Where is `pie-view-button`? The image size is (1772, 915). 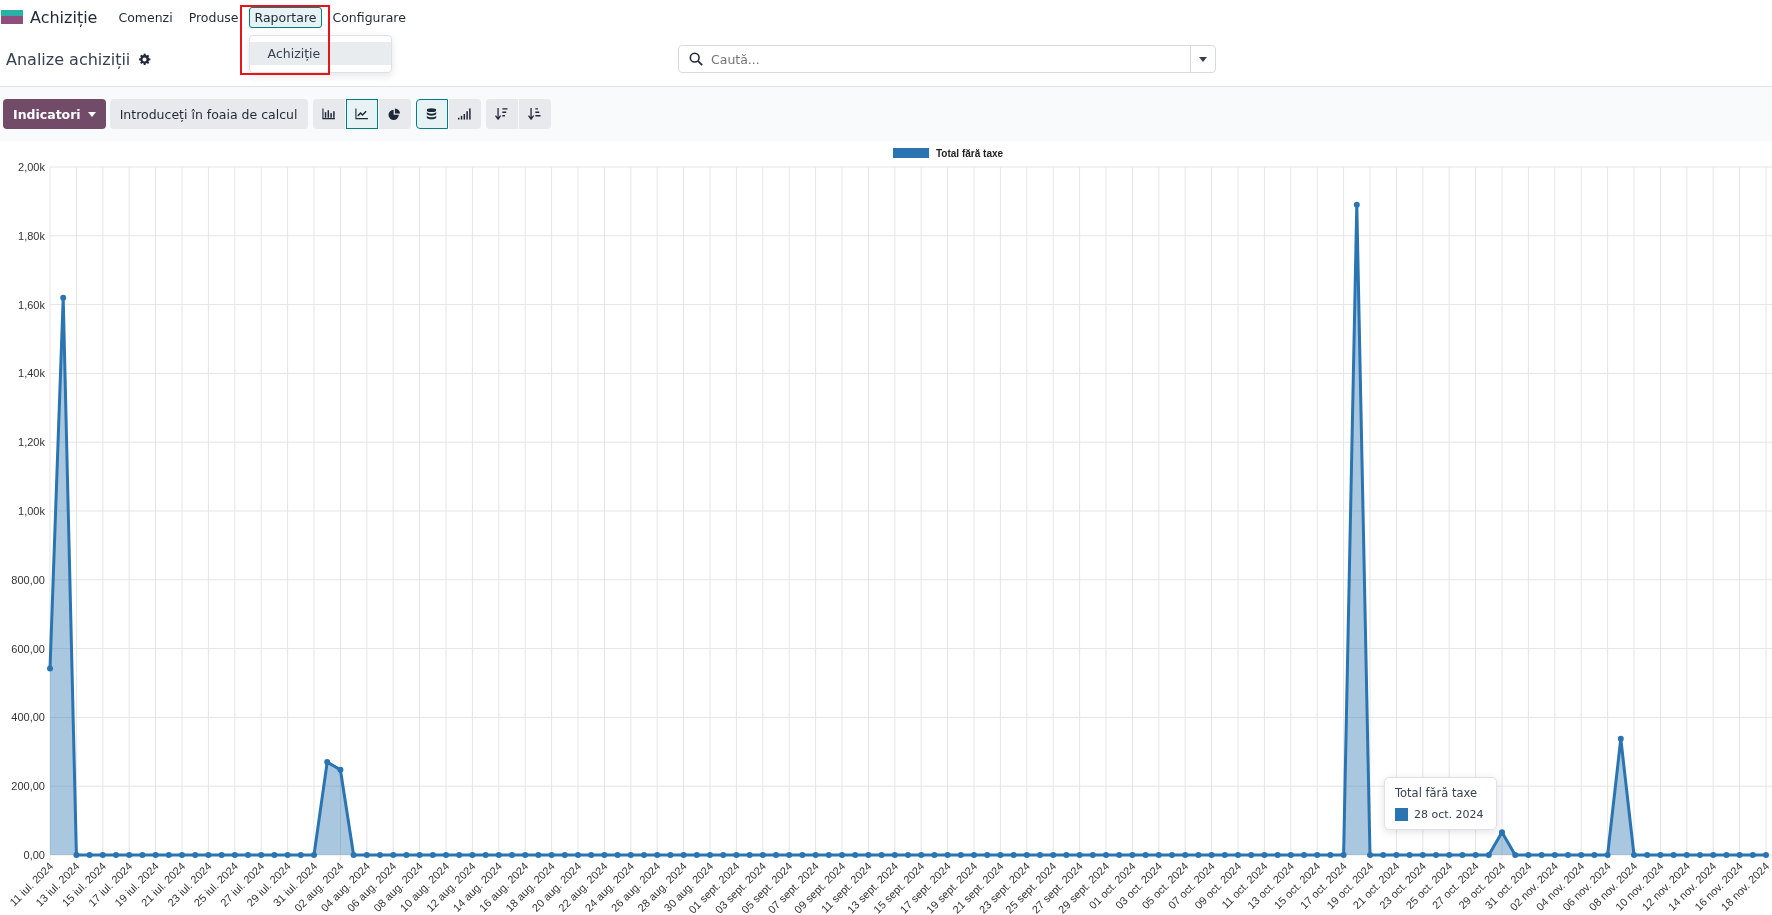 pie-view-button is located at coordinates (394, 114).